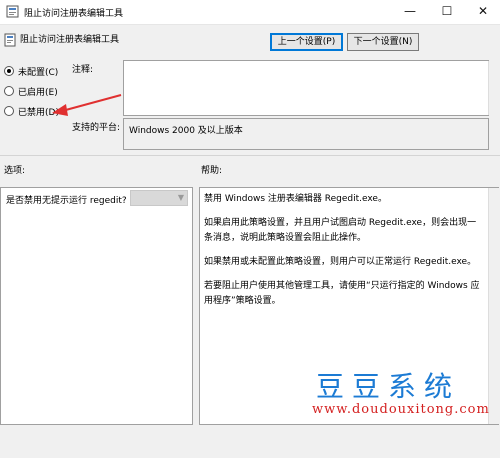  I want to click on help-header: 帮助:, so click(212, 171).